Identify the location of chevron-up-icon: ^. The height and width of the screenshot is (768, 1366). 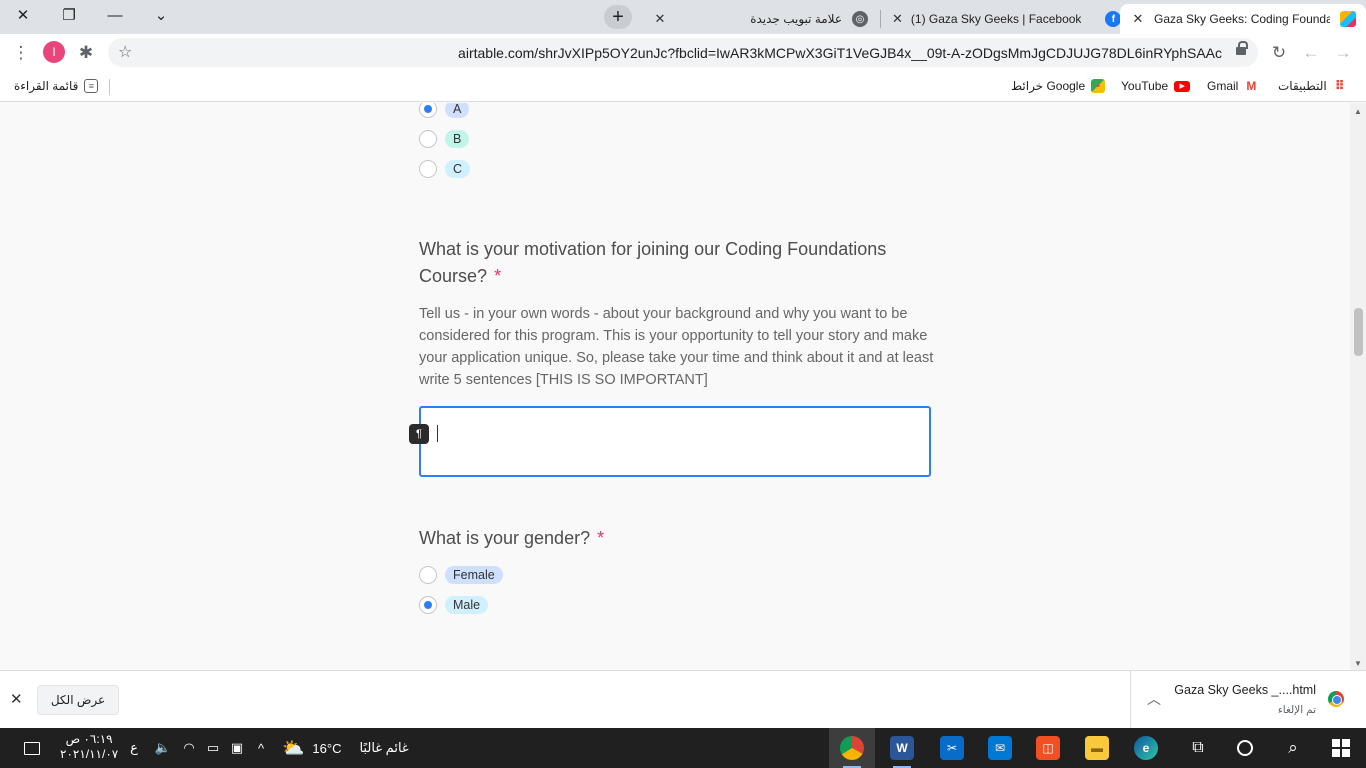
(261, 748).